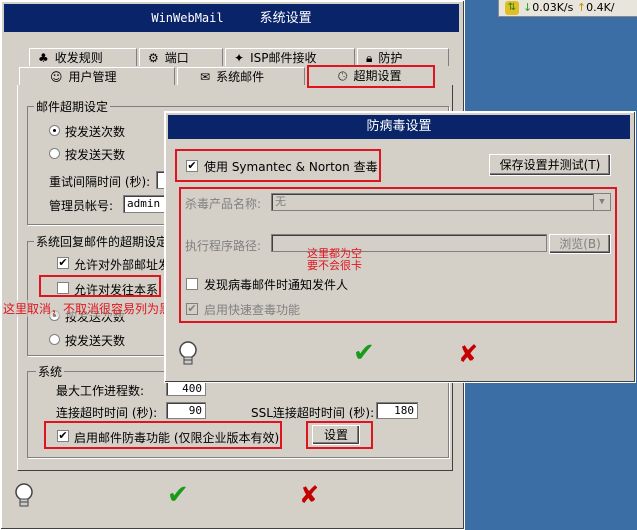  I want to click on highlight-enable-antivirus, so click(163, 435).